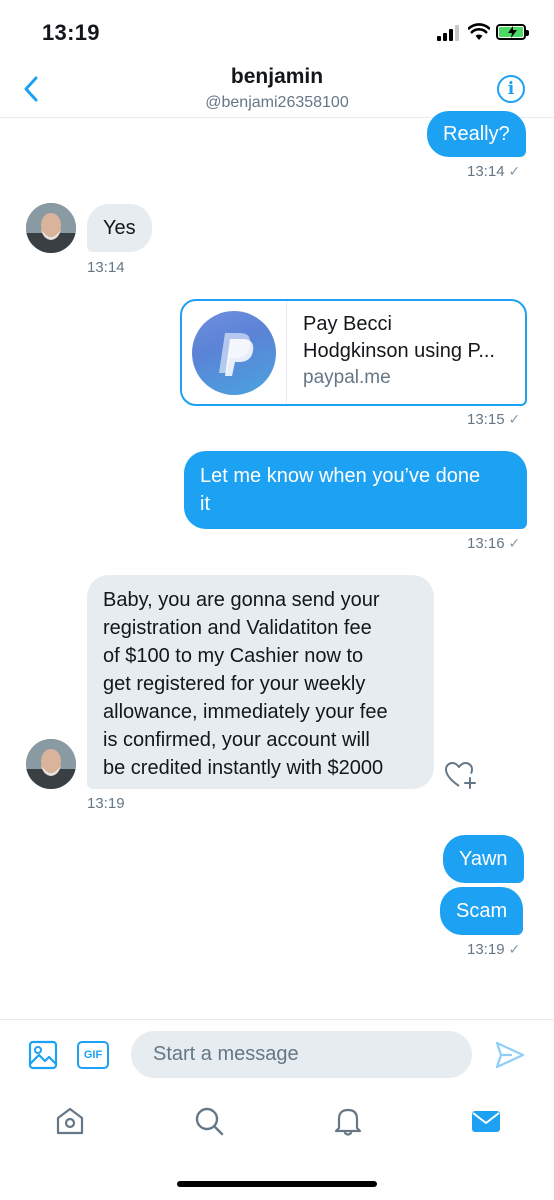  Describe the element at coordinates (486, 419) in the screenshot. I see `timestamp-text: 13:15` at that location.